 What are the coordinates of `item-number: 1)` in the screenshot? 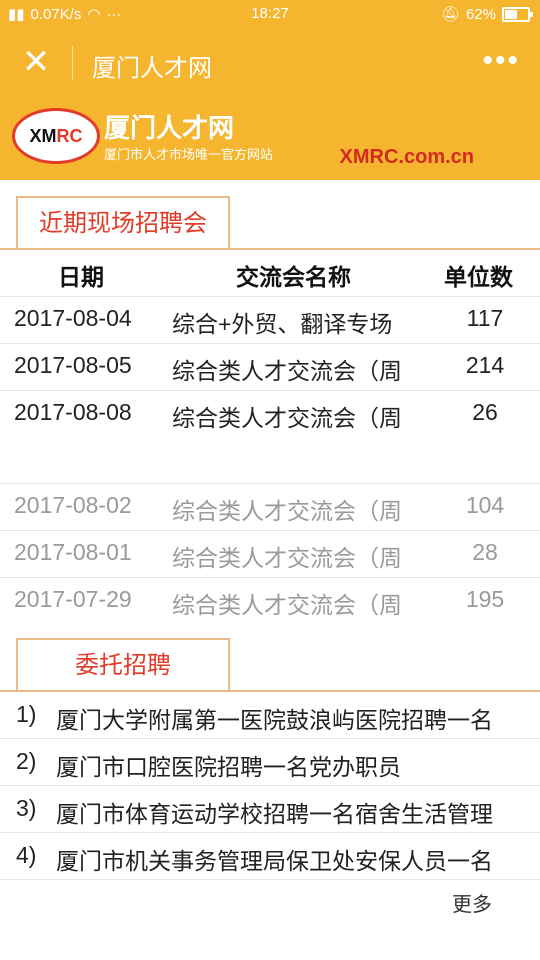 It's located at (26, 714).